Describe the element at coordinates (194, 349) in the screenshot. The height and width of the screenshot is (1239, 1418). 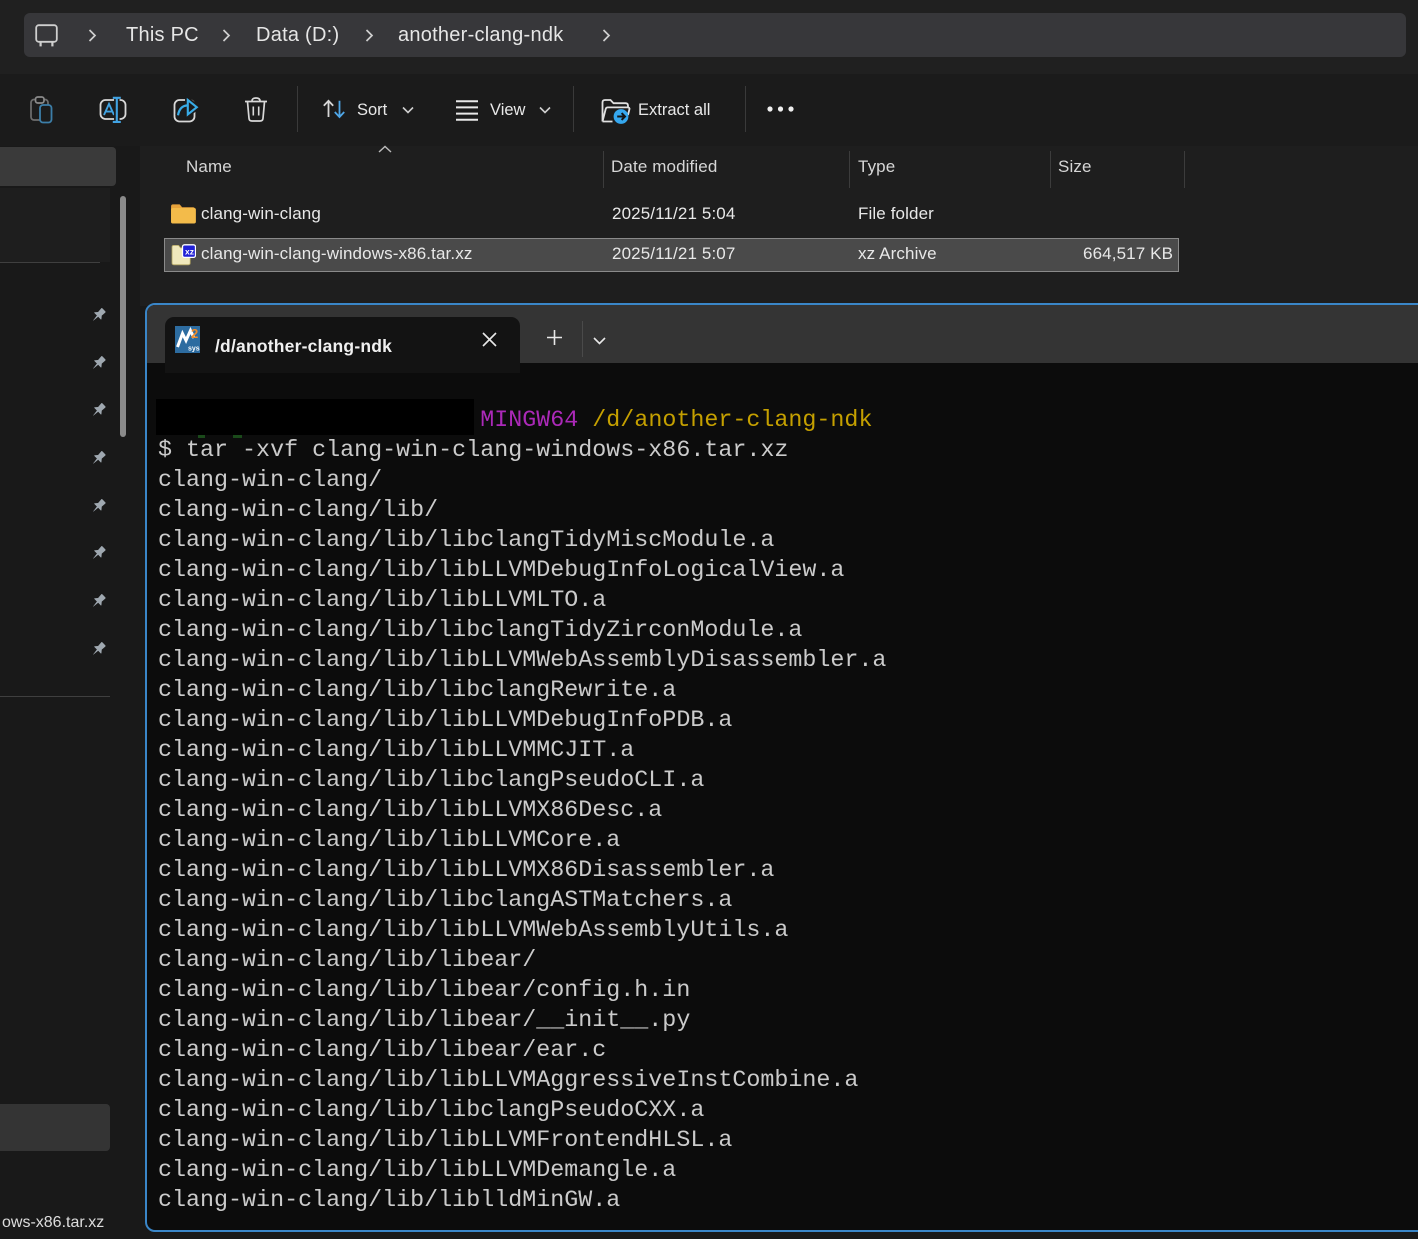
I see `svg-text: sys` at that location.